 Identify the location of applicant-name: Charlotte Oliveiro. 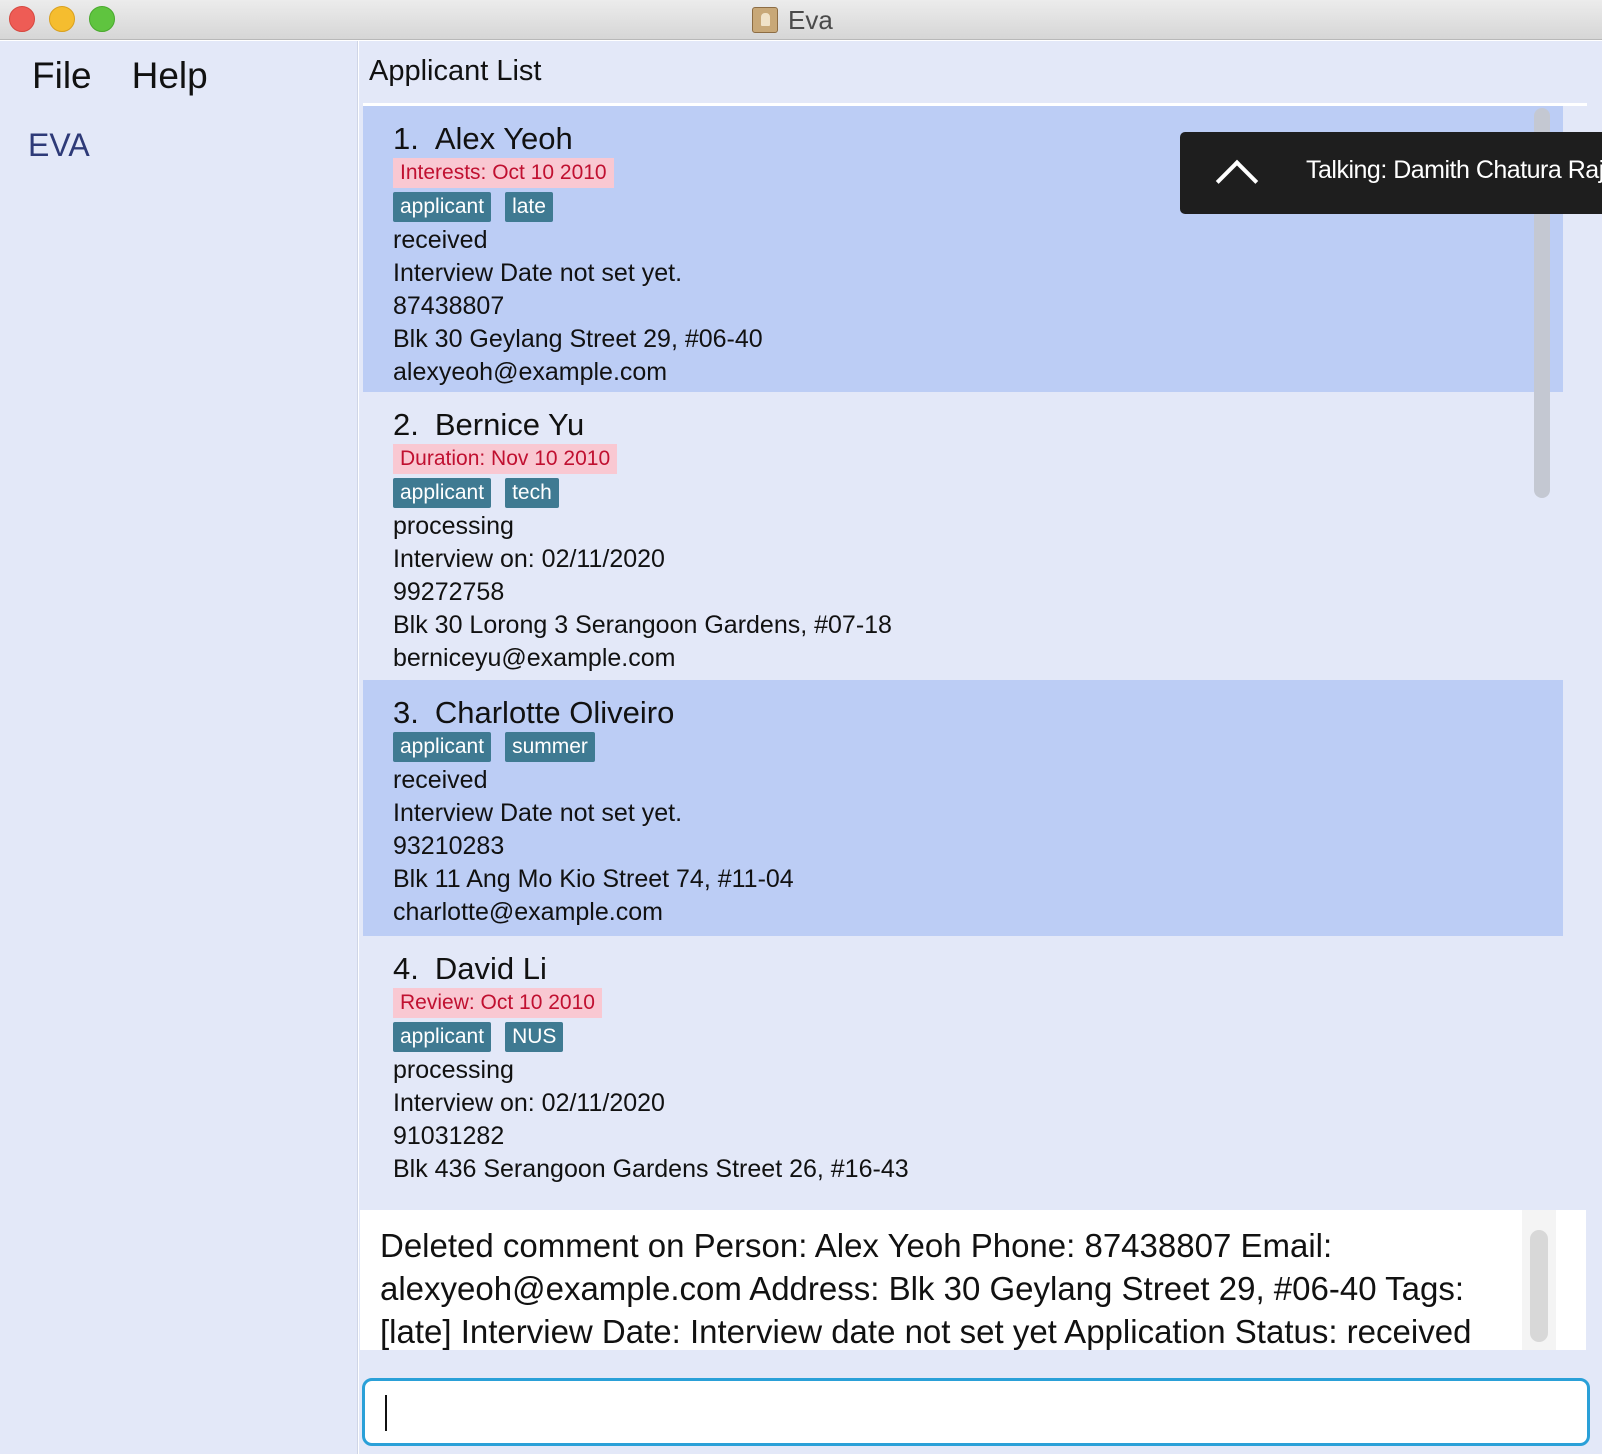
(554, 712).